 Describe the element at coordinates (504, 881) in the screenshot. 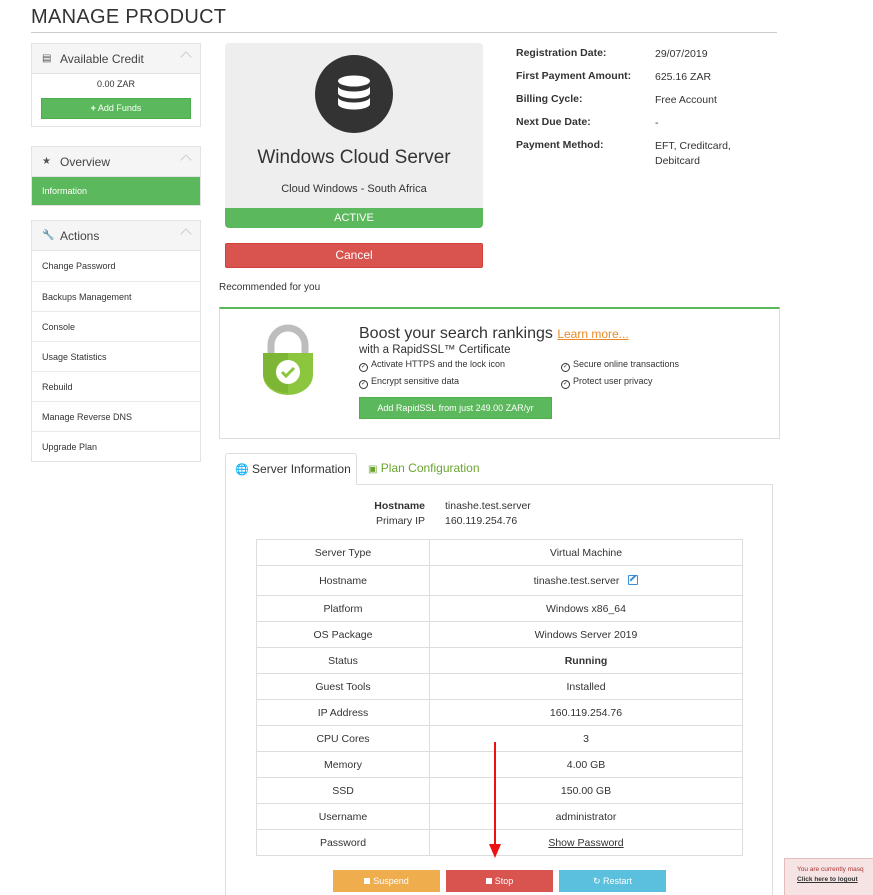

I see `stop-label: Stop` at that location.